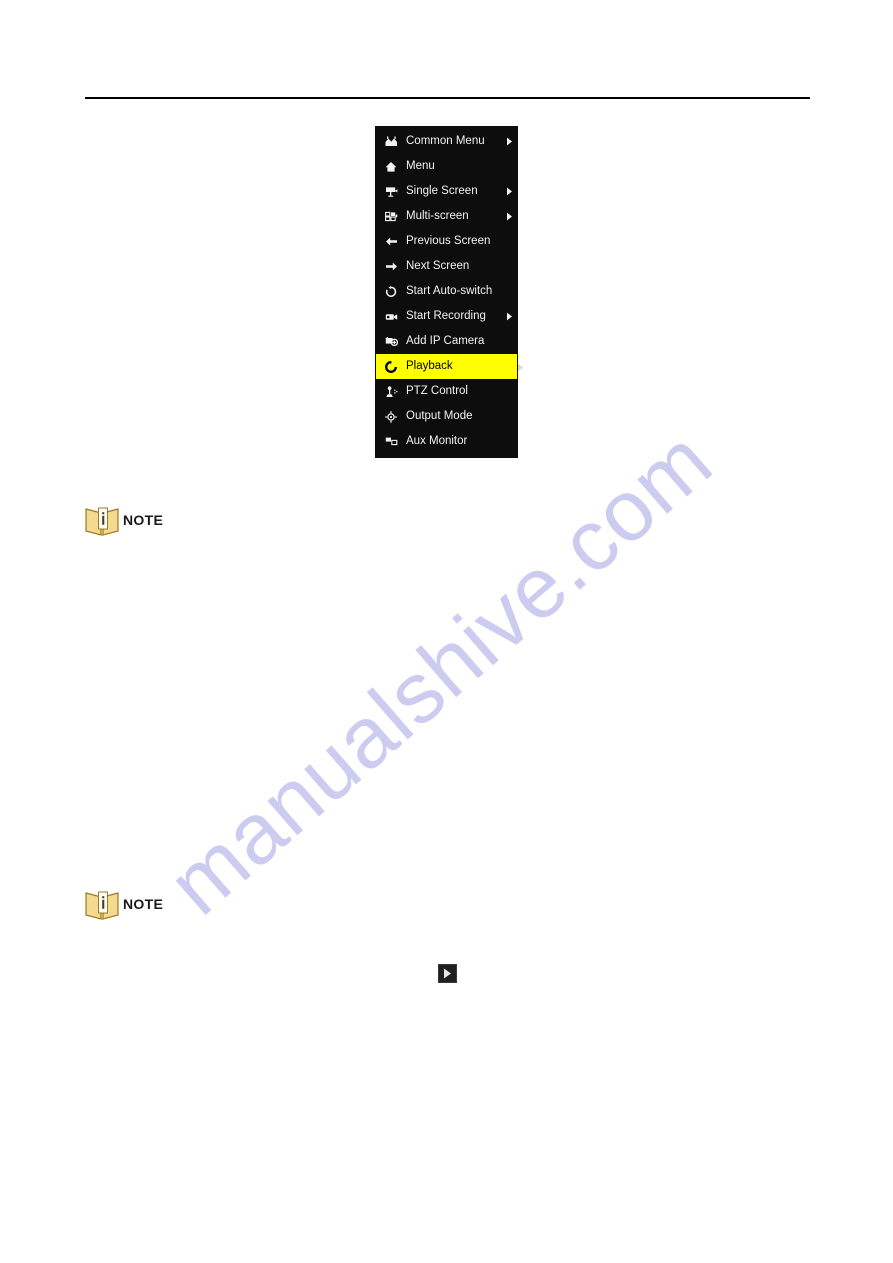  What do you see at coordinates (429, 365) in the screenshot?
I see `menu-item-label: Playback` at bounding box center [429, 365].